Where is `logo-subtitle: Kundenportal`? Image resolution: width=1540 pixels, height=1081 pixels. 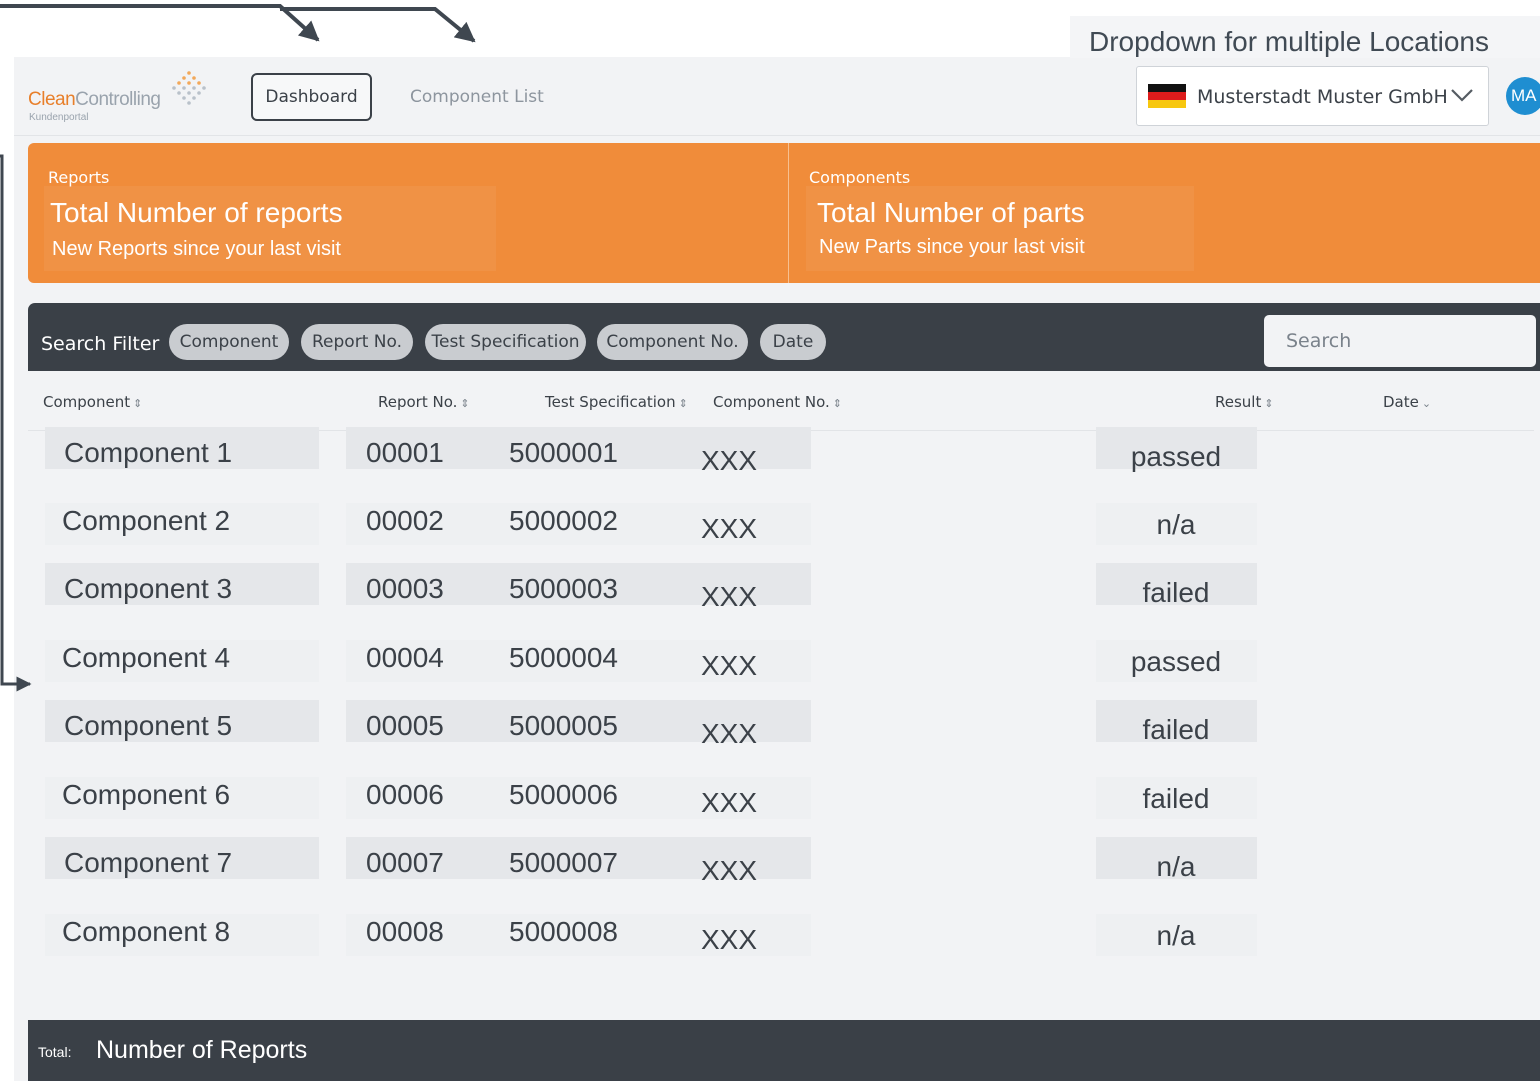 logo-subtitle: Kundenportal is located at coordinates (59, 117).